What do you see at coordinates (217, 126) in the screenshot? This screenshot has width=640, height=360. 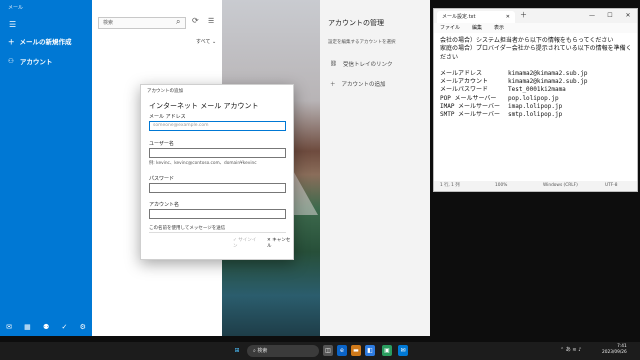 I see `email-field: someone@example.com` at bounding box center [217, 126].